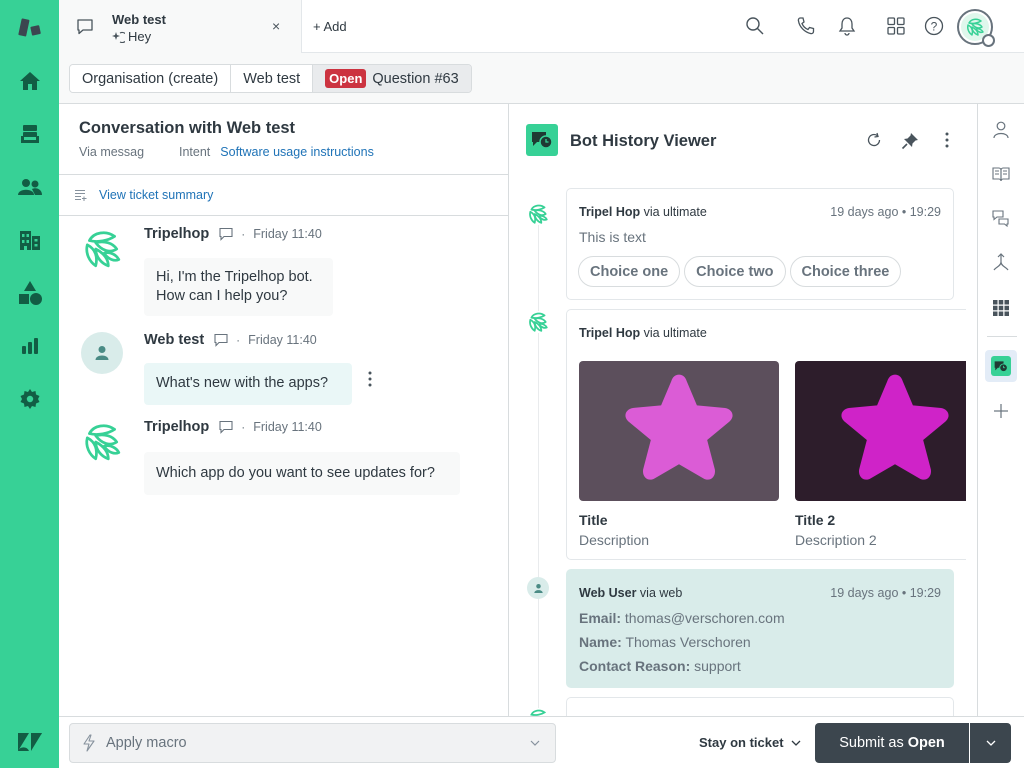  Describe the element at coordinates (845, 271) in the screenshot. I see `choice-button: Choice three` at that location.